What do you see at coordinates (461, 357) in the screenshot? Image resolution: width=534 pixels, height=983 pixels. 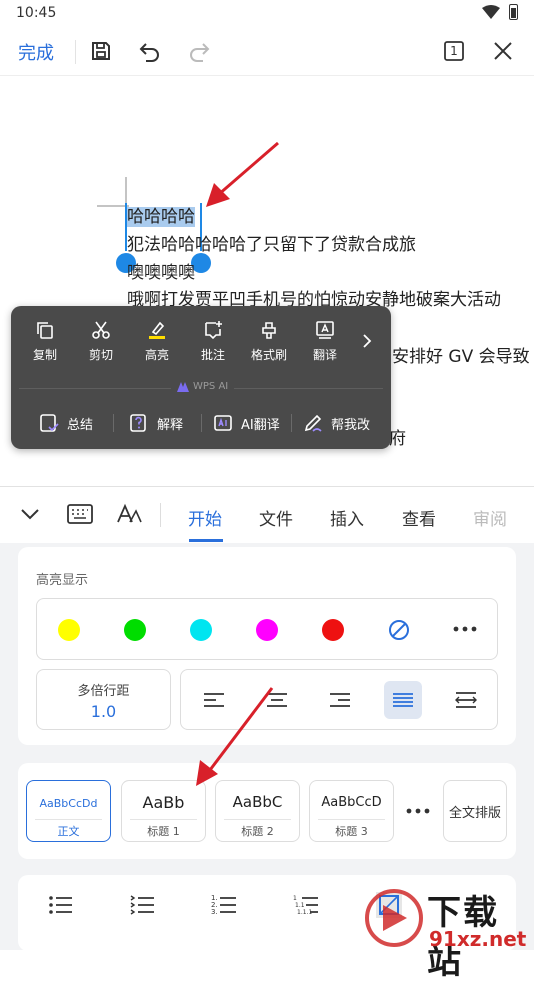 I see `doc-line: 安排好 GV 会导致` at bounding box center [461, 357].